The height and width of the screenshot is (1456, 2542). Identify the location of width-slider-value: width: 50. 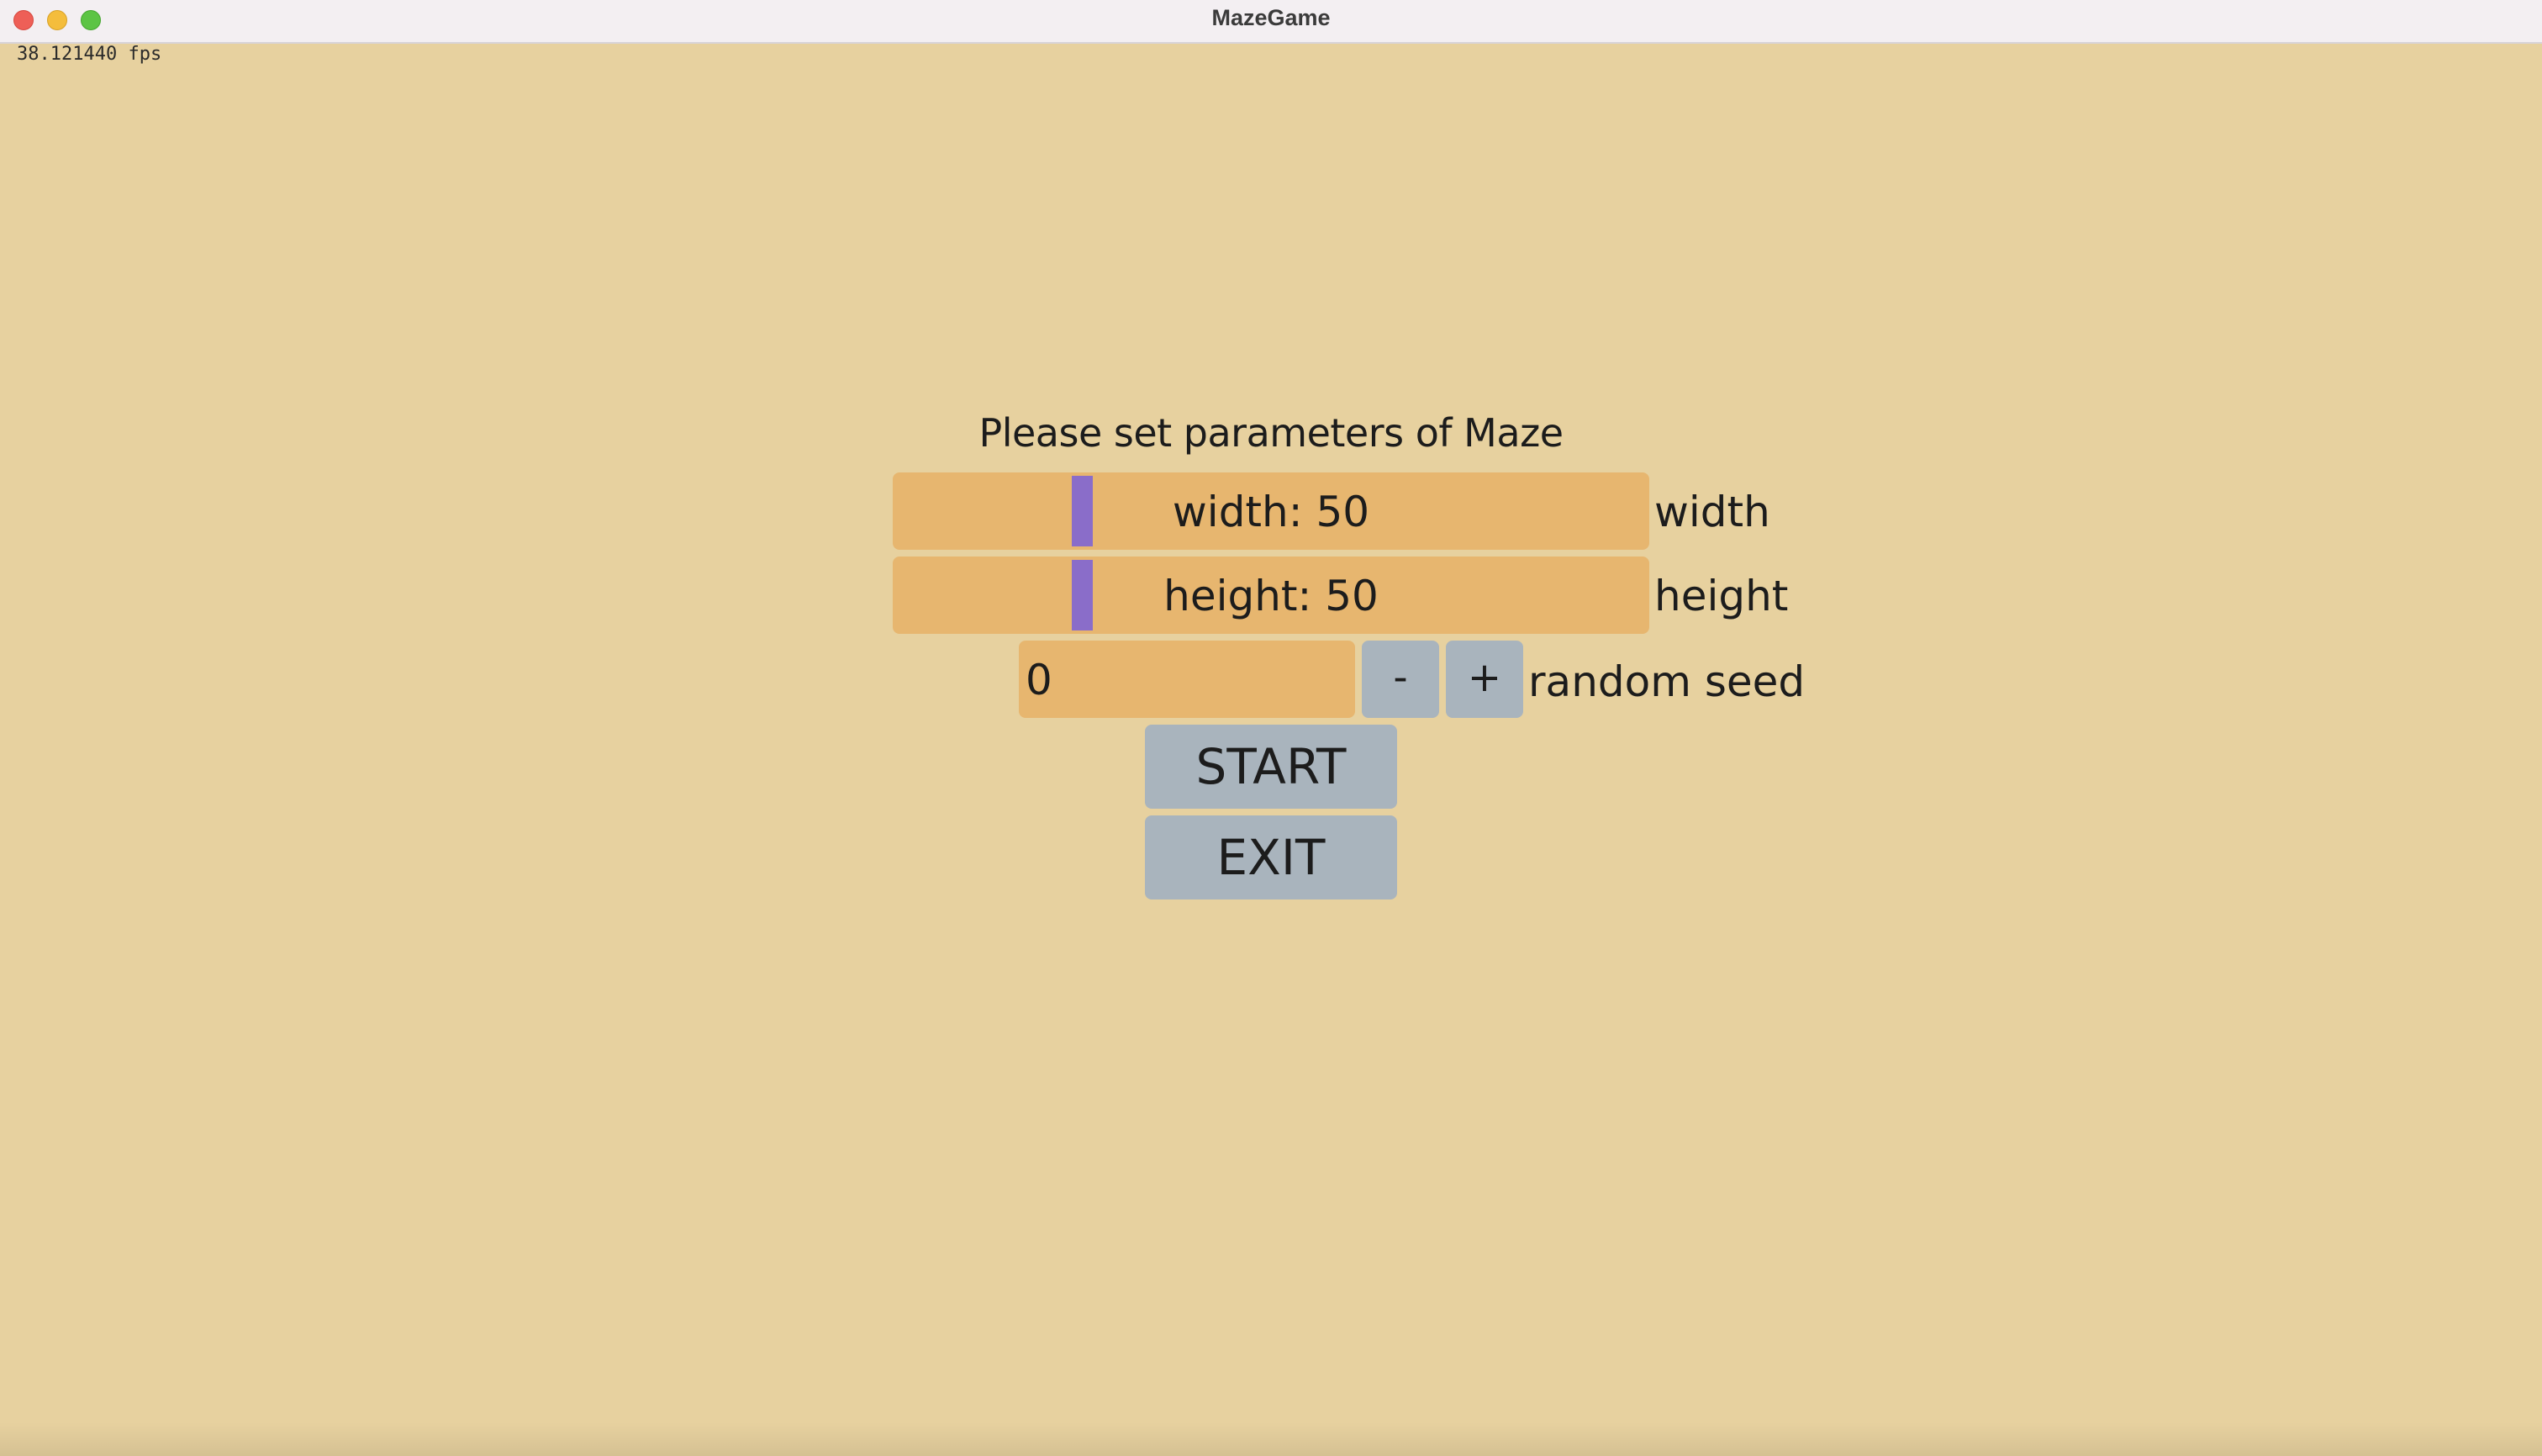
(1271, 512).